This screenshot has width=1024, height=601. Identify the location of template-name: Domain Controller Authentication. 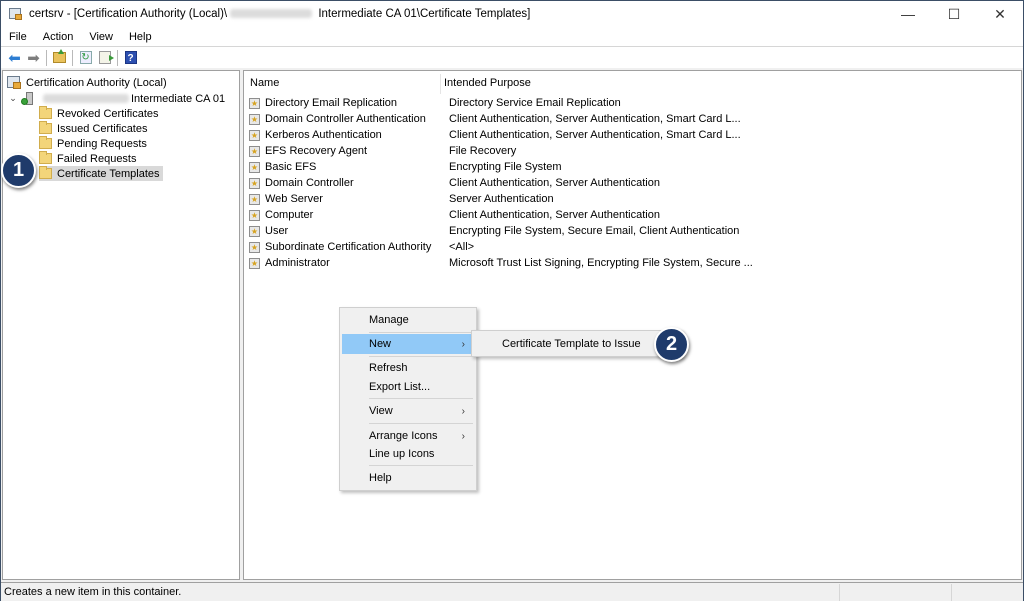
(345, 119).